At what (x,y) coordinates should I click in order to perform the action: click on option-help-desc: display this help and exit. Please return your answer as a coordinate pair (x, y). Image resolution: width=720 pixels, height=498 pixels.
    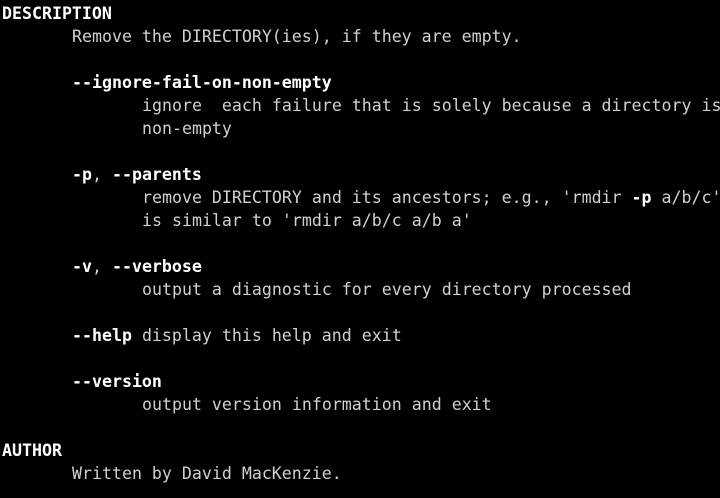
    Looking at the image, I should click on (266, 335).